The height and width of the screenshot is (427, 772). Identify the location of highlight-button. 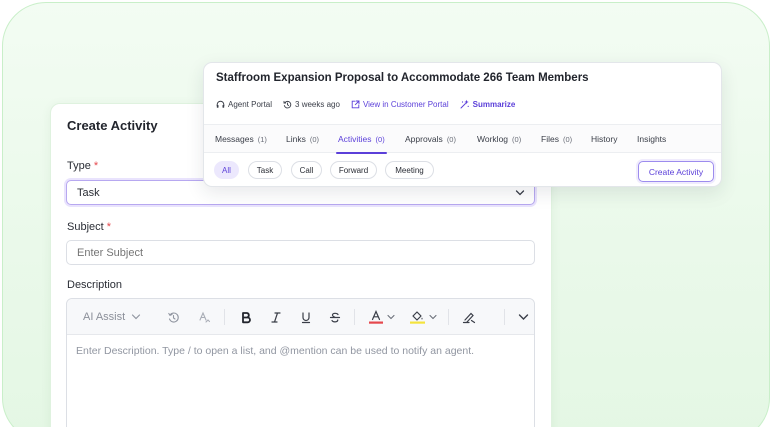
(423, 317).